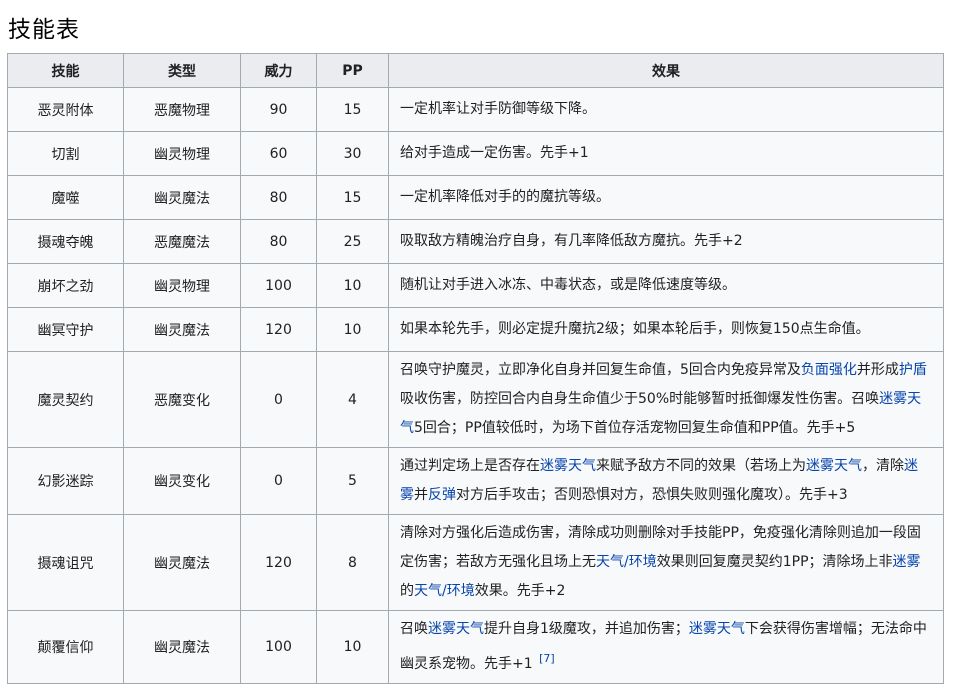  What do you see at coordinates (774, 562) in the screenshot?
I see `effect-text: 效果则回复魔灵契约1PP；清除场上非` at bounding box center [774, 562].